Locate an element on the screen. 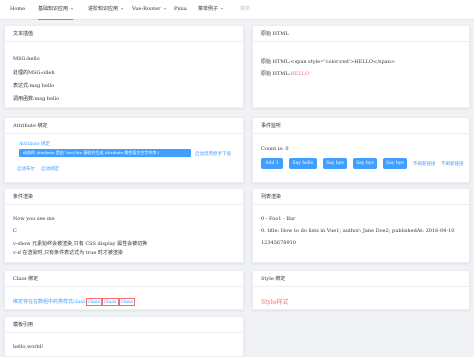 The image size is (474, 357). menu-basic: 基础知识应用 is located at coordinates (56, 10).